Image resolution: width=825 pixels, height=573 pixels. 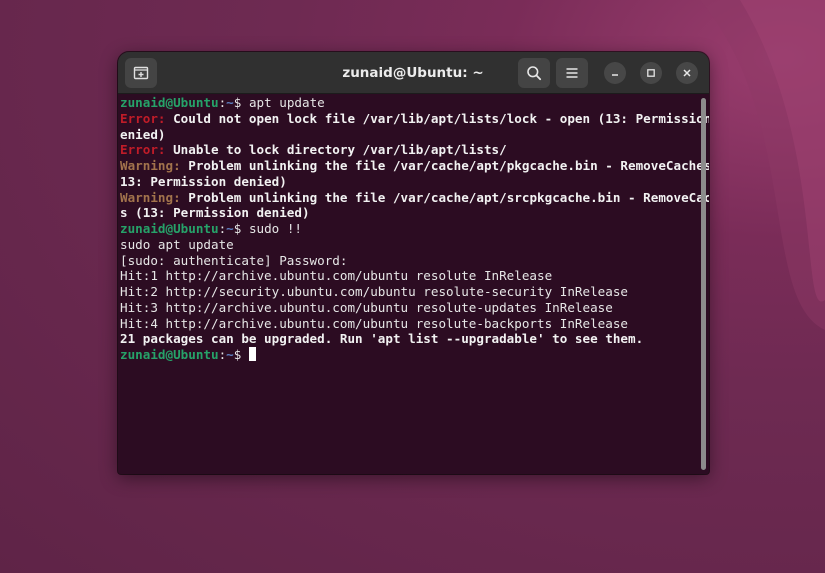 I want to click on close-icon, so click(x=687, y=73).